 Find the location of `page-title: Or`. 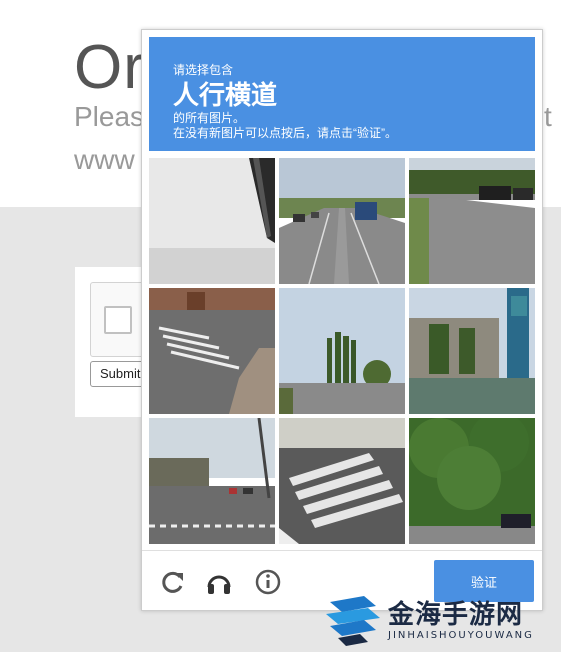

page-title: Or is located at coordinates (109, 67).